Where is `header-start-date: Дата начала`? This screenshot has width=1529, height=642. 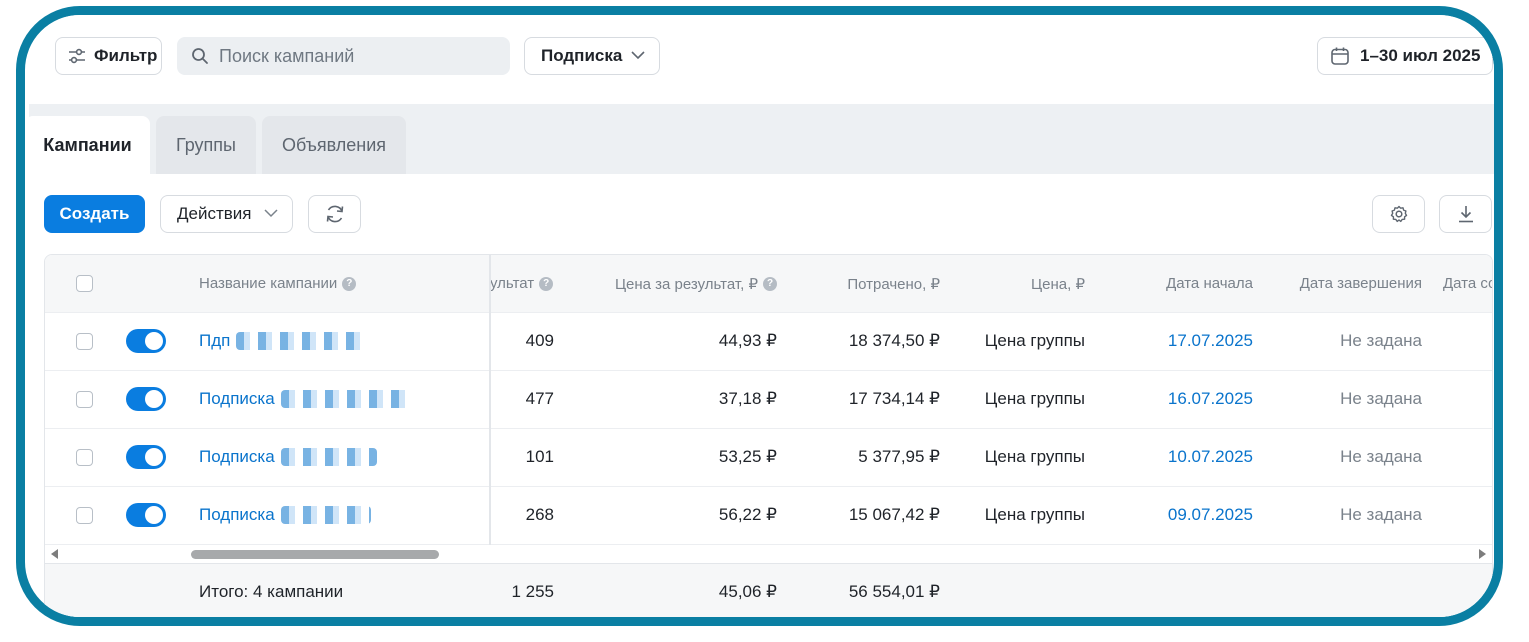
header-start-date: Дата начала is located at coordinates (1179, 283).